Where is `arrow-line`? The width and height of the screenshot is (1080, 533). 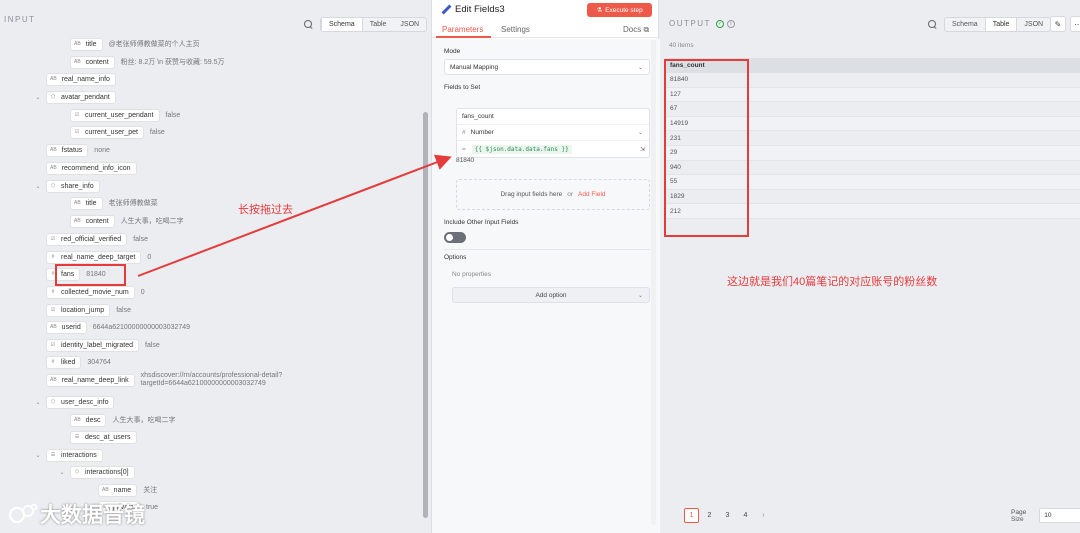 arrow-line is located at coordinates (294, 215).